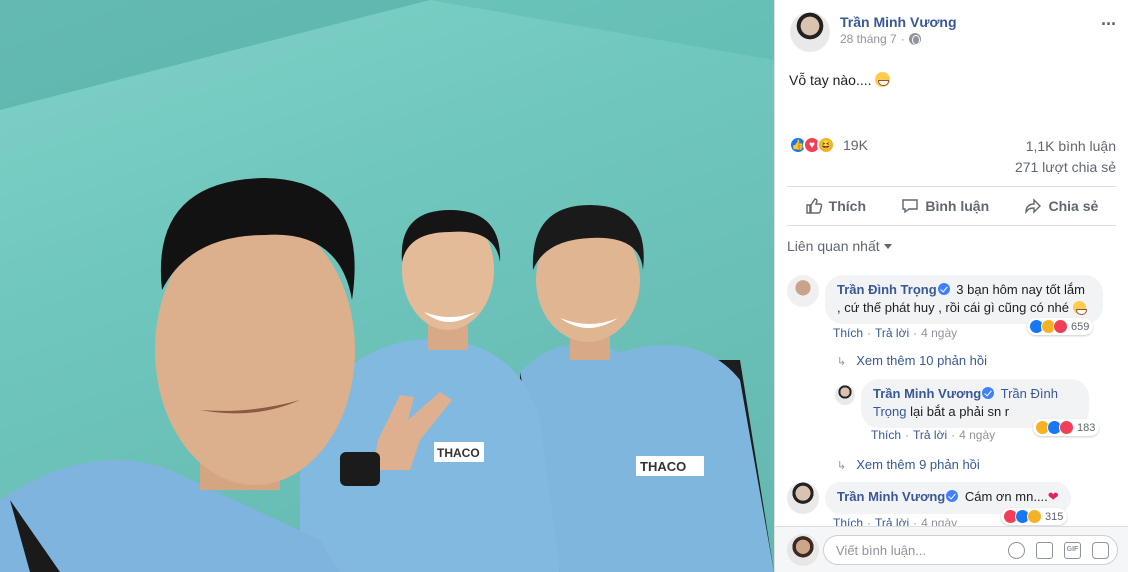  I want to click on reaction-number: 183, so click(1086, 427).